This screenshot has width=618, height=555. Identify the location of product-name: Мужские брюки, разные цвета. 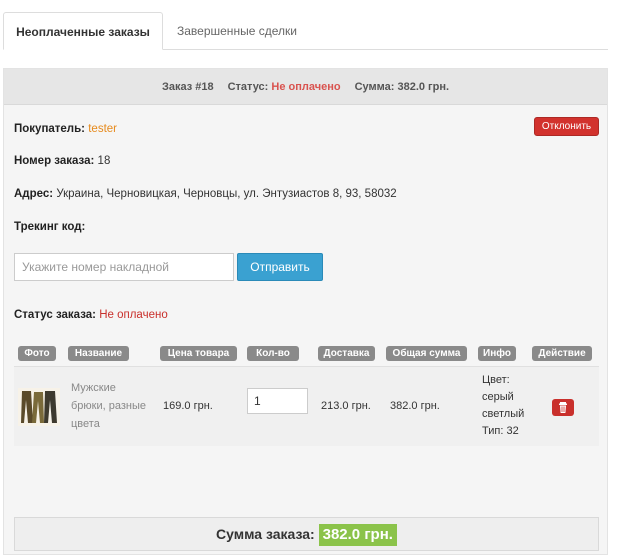
(108, 406).